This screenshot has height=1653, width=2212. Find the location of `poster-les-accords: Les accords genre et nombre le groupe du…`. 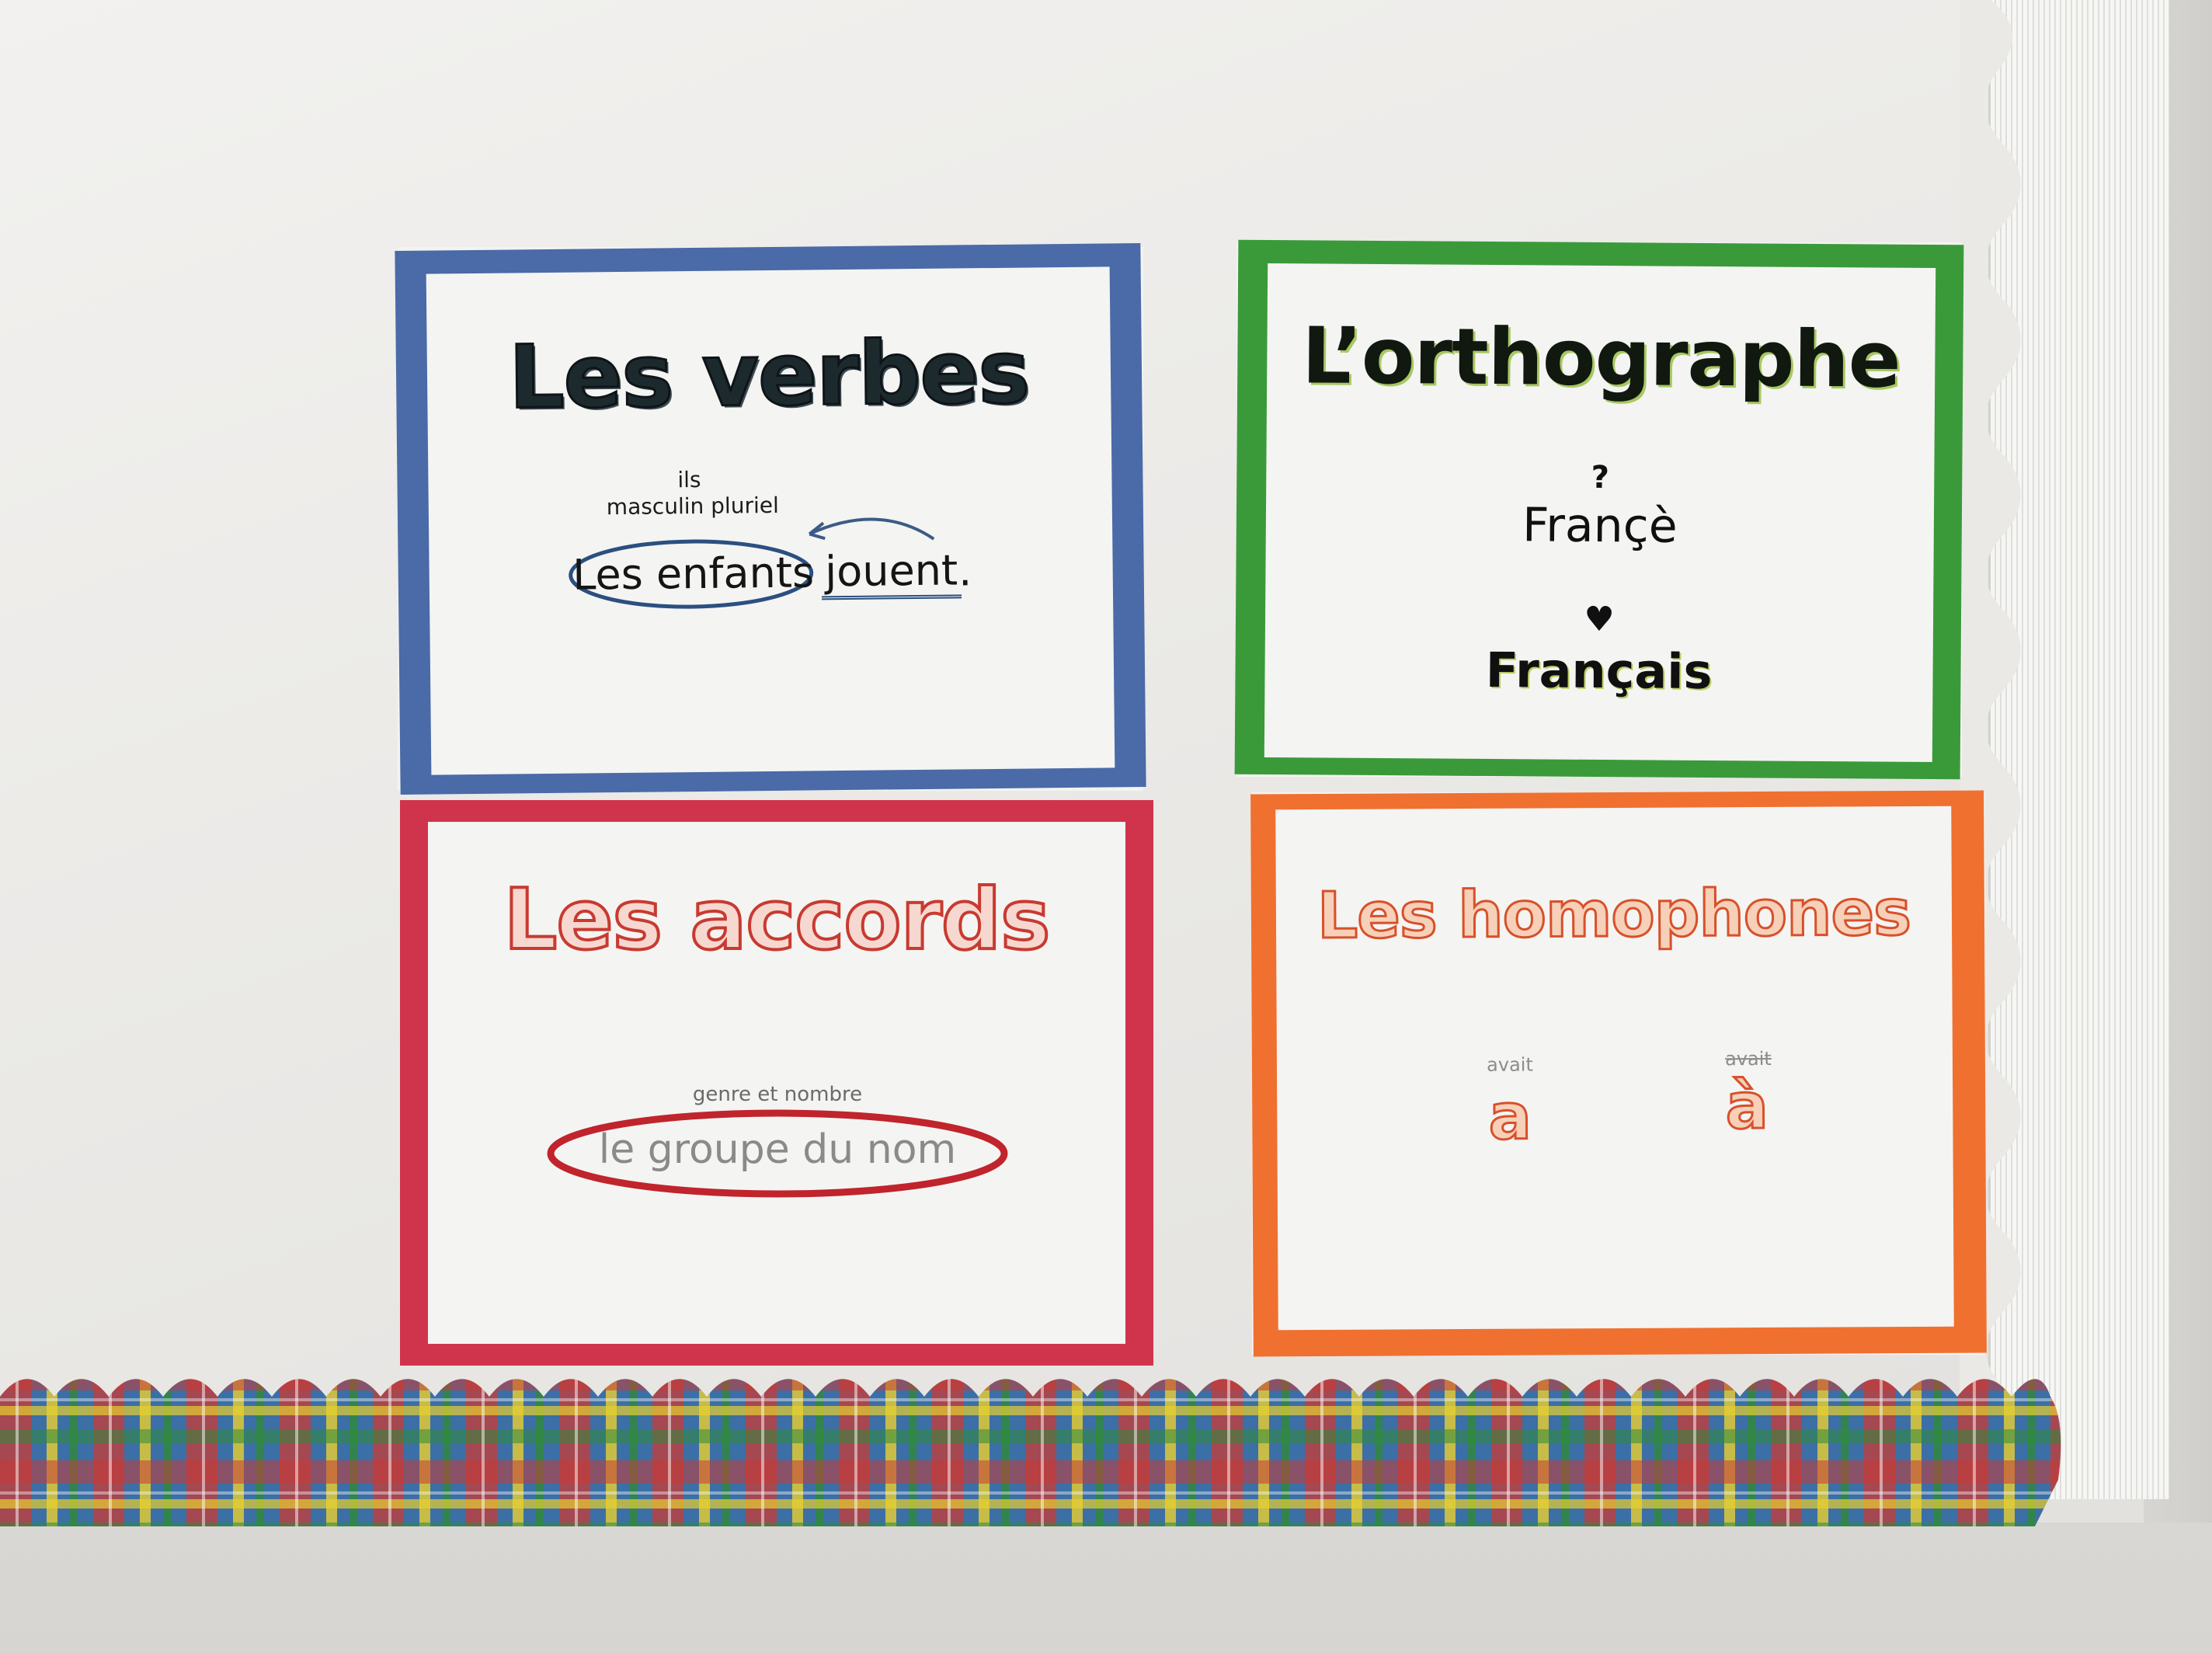

poster-les-accords: Les accords genre et nombre le groupe du… is located at coordinates (776, 1083).